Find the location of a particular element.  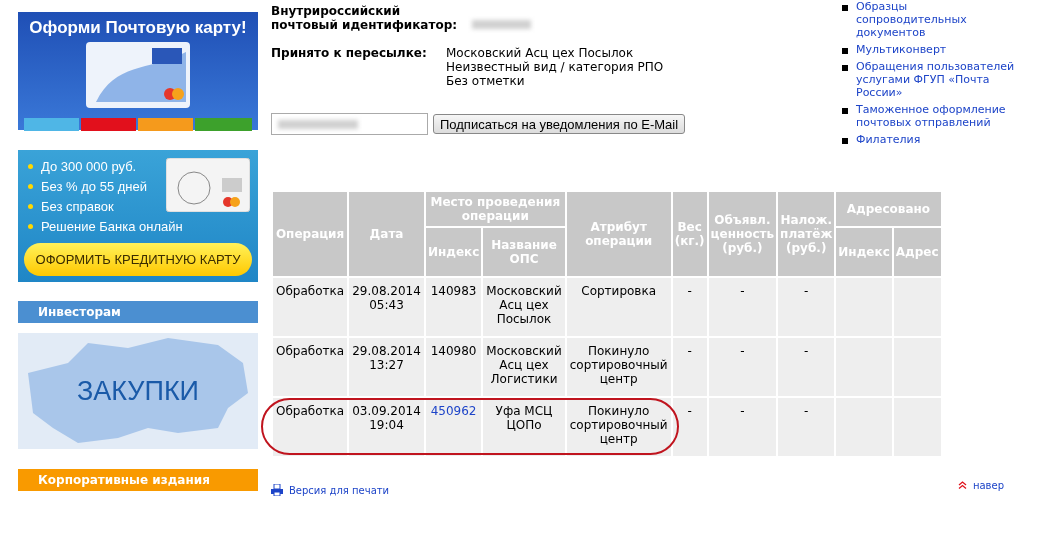

banner-text: До 300 000 руб. is located at coordinates (89, 166).